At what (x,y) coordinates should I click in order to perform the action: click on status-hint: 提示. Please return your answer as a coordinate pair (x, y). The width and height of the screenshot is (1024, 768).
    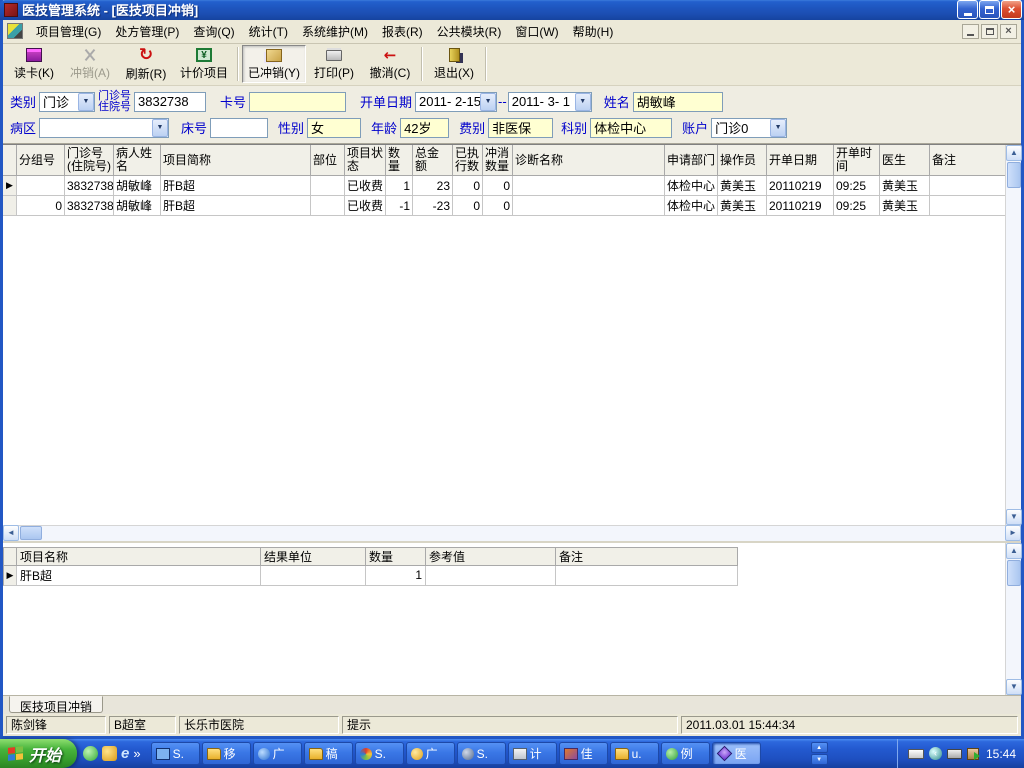
    Looking at the image, I should click on (510, 724).